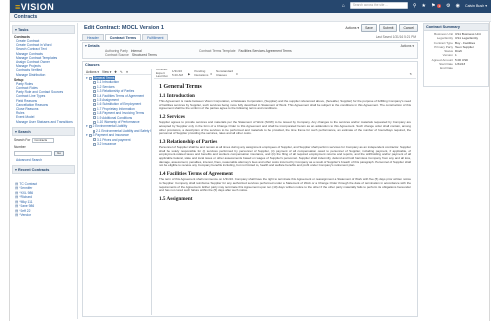 This screenshot has height=321, width=498. I want to click on logo-text: VISION, so click(37, 6).